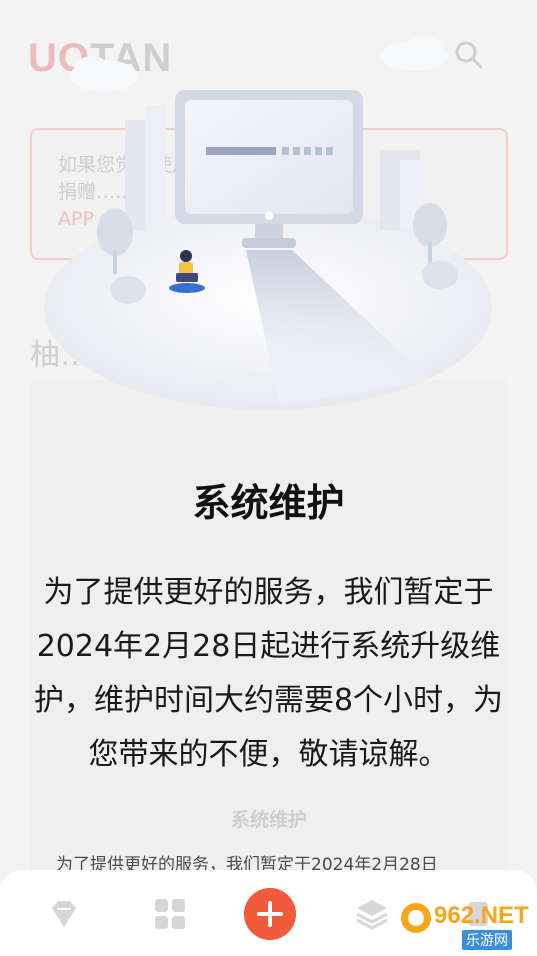 Image resolution: width=537 pixels, height=956 pixels. Describe the element at coordinates (64, 914) in the screenshot. I see `diamond-icon` at that location.